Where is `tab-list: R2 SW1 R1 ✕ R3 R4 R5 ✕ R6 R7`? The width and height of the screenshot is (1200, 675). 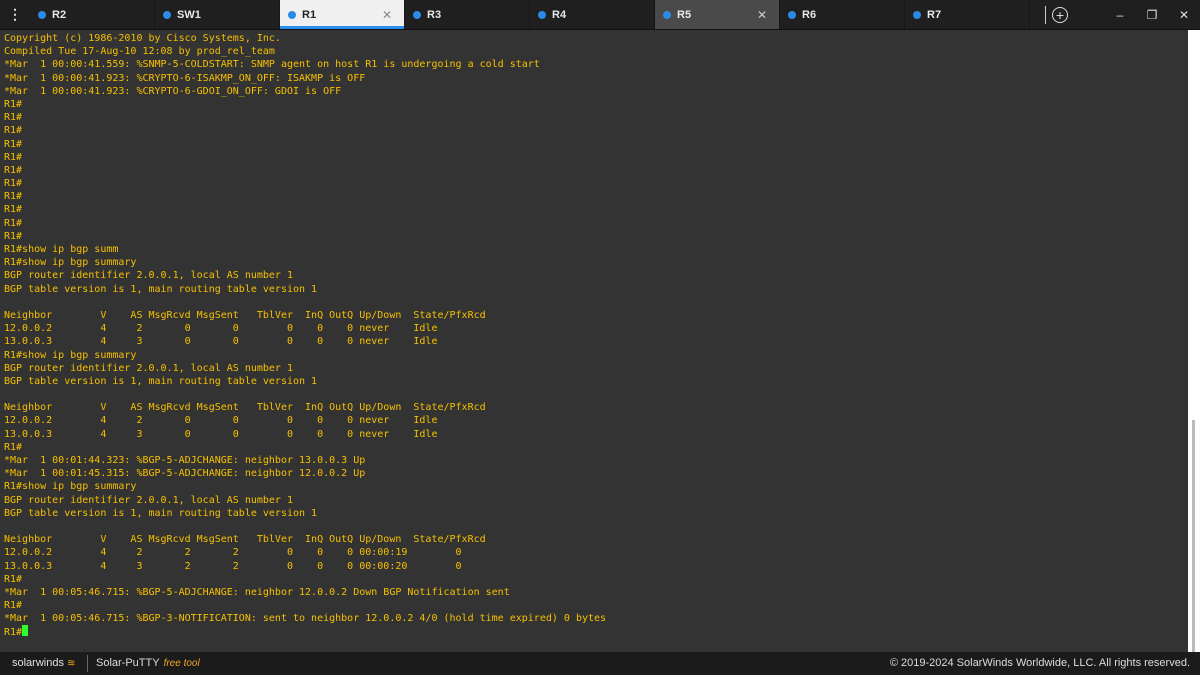
tab-list: R2 SW1 R1 ✕ R3 R4 R5 ✕ R6 R7 is located at coordinates (530, 14).